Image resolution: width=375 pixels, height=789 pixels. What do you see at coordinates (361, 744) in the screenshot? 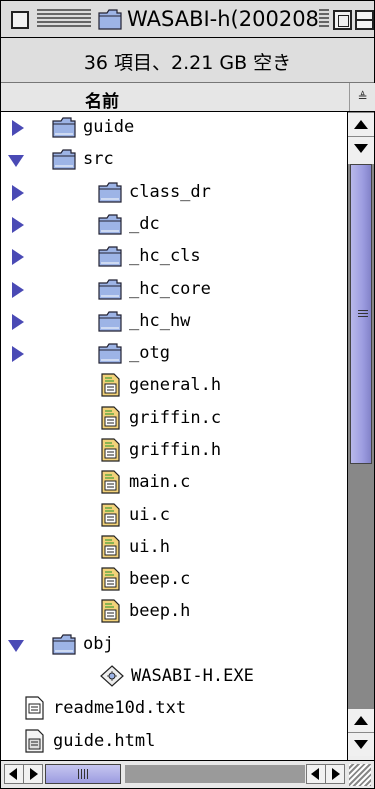
I see `scroll-down-button` at bounding box center [361, 744].